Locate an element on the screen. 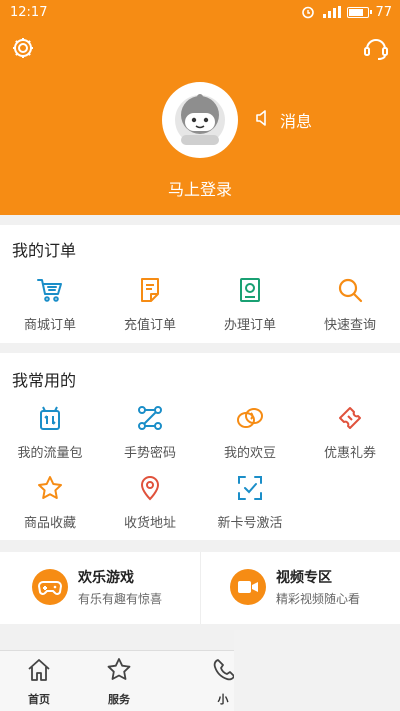 This screenshot has width=400, height=711. promo-video: 视频专区 精彩视频随心看 is located at coordinates (295, 587).